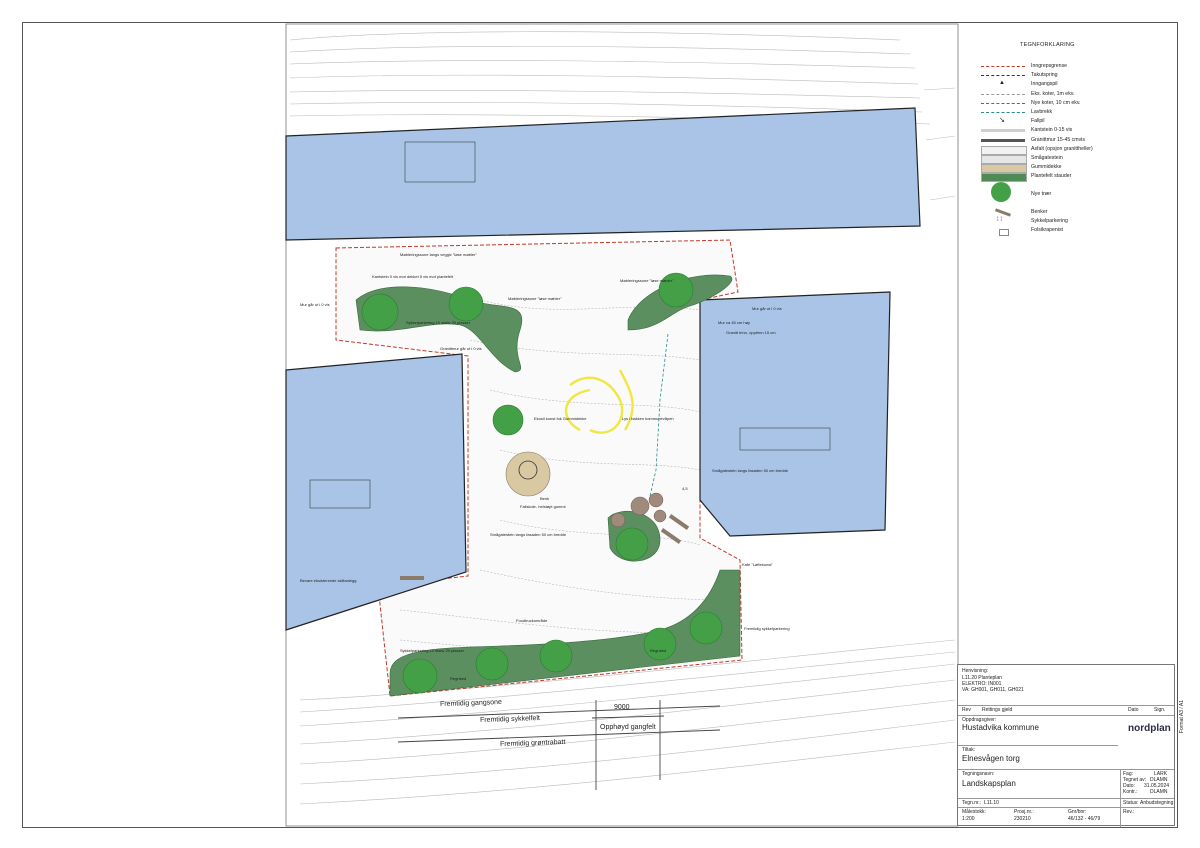  What do you see at coordinates (975, 671) in the screenshot?
I see `henvisning-label: Henvisning:` at bounding box center [975, 671].